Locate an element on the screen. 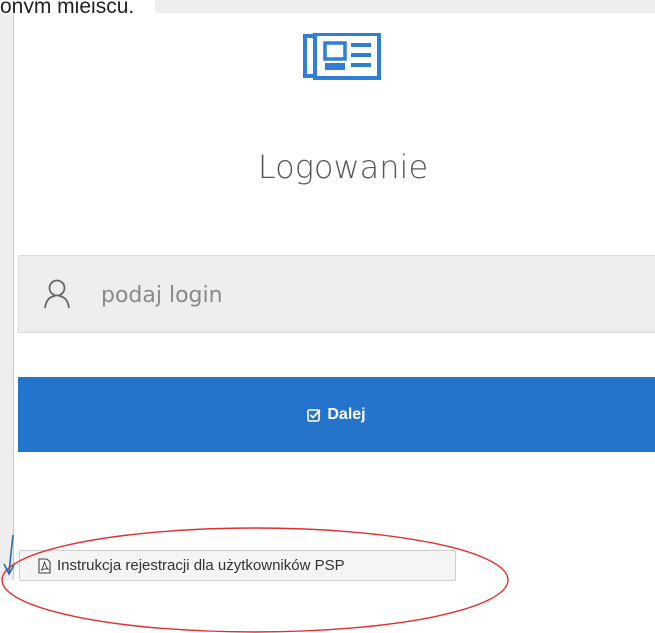  next-button-label: Dalej is located at coordinates (346, 414).